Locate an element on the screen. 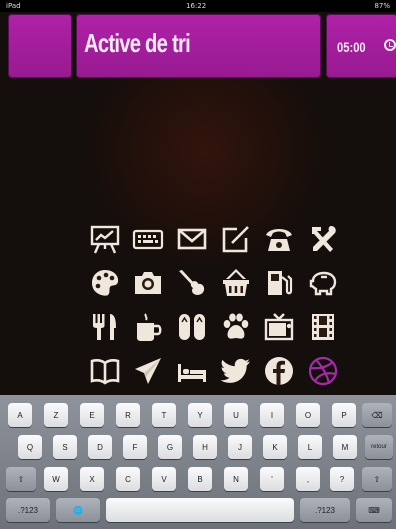 Image resolution: width=396 pixels, height=529 pixels. key-h: H is located at coordinates (205, 447).